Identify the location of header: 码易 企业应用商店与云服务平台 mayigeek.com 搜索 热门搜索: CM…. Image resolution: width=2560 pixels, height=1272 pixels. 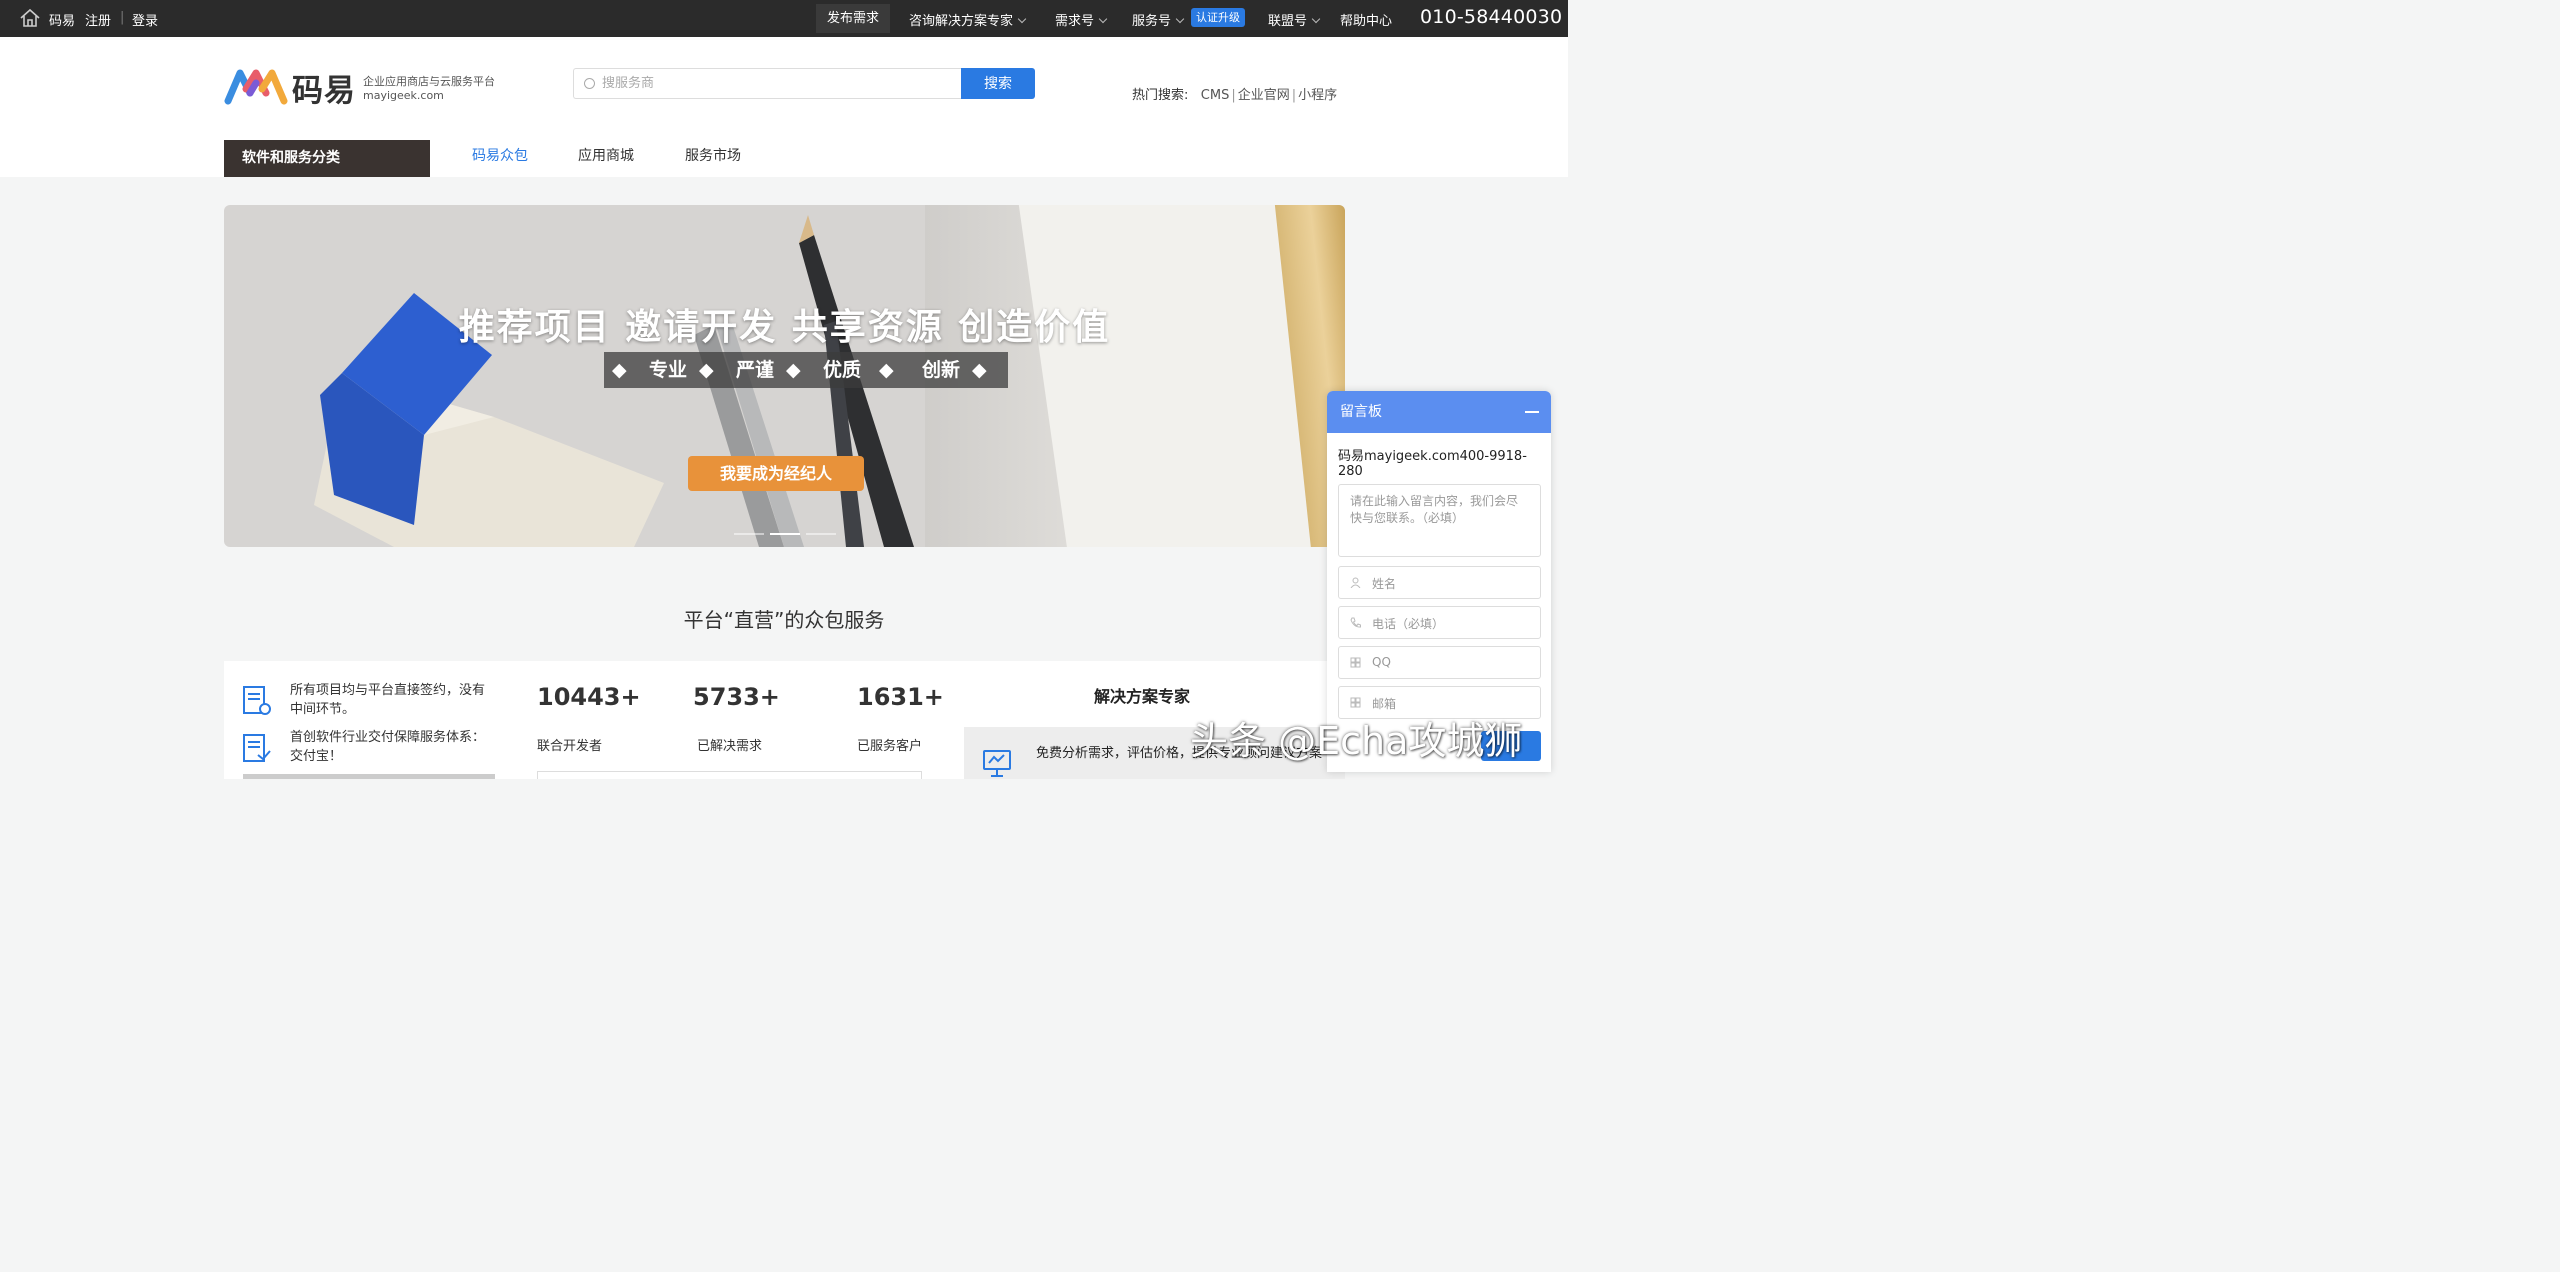
(784, 107).